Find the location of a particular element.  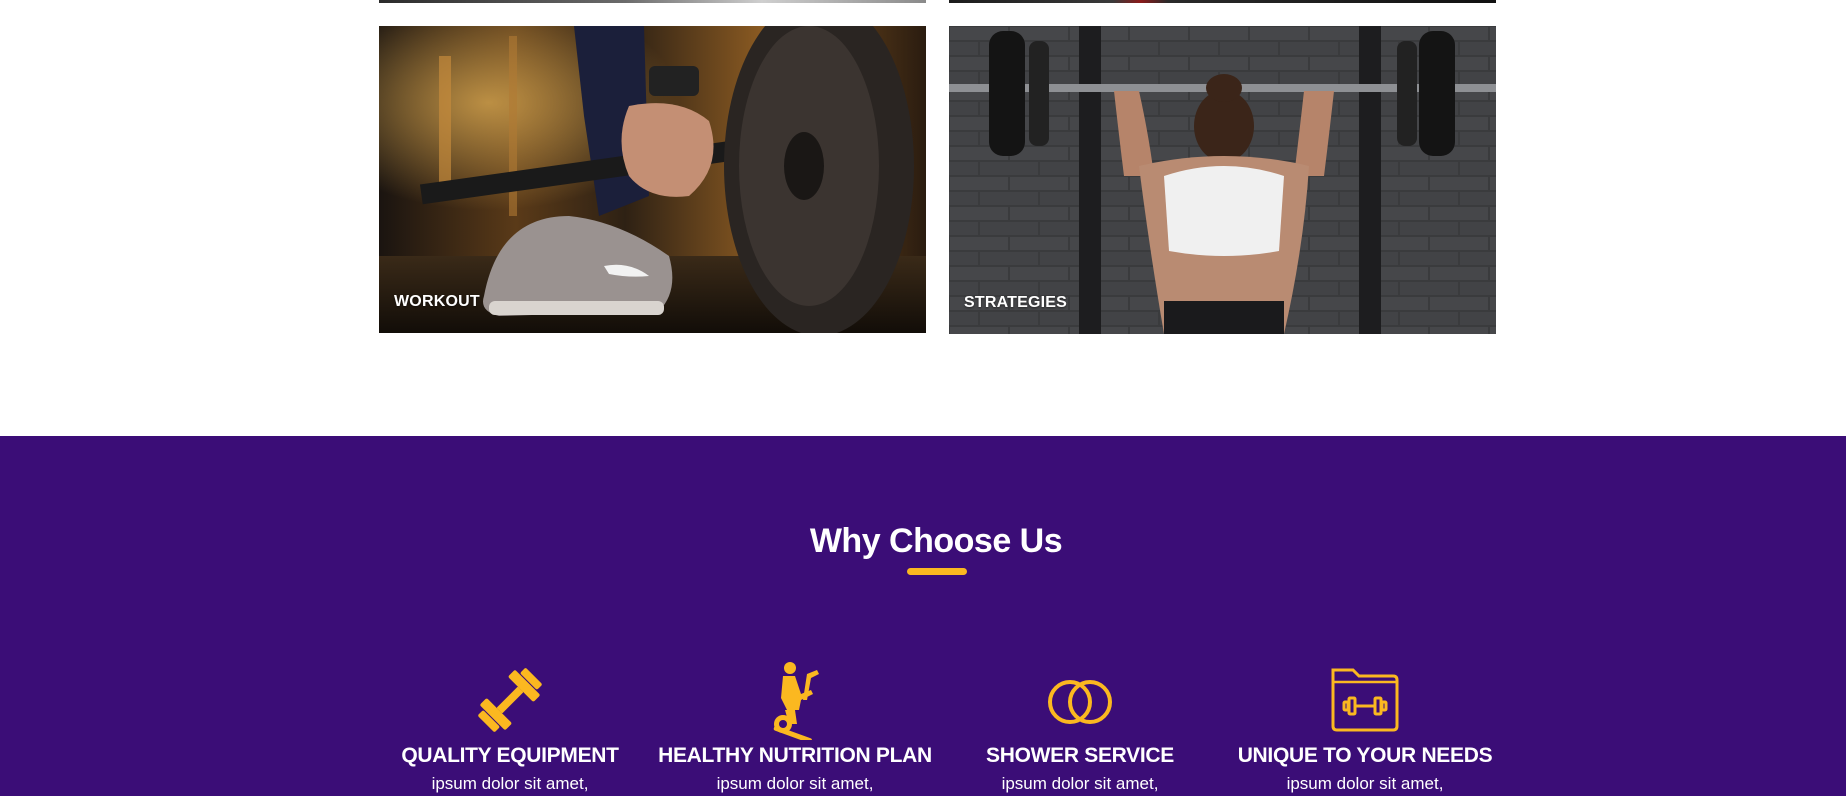

card-label-strategies: STRATEGIES is located at coordinates (1016, 302).